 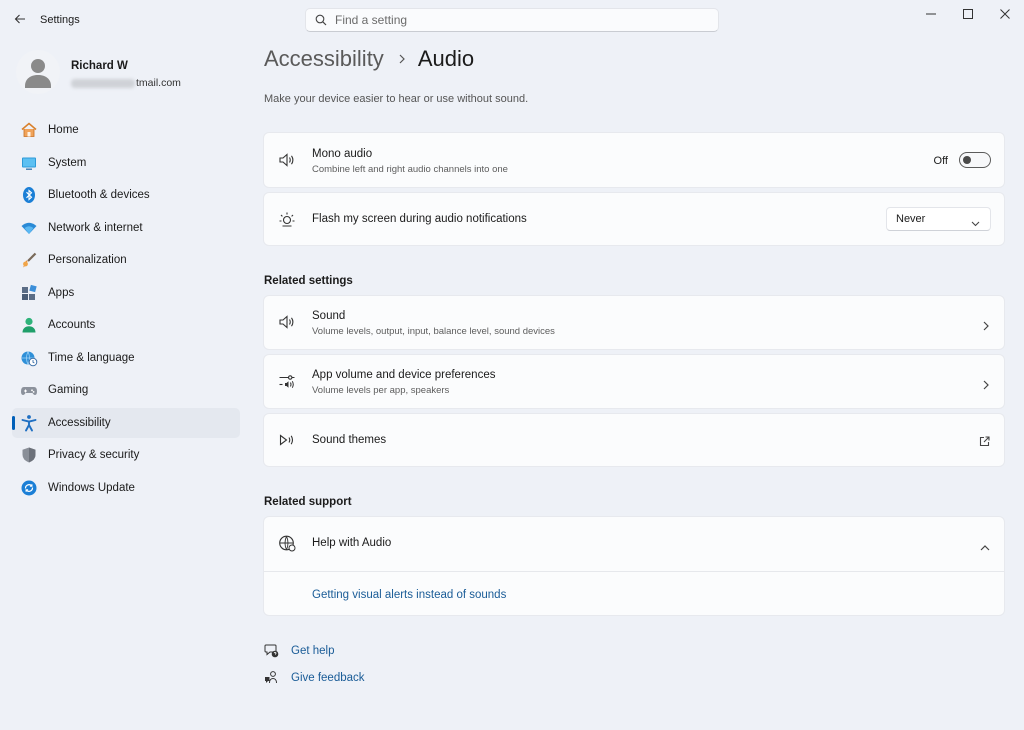 I want to click on sidebar-item-accounts: Accounts, so click(x=126, y=325).